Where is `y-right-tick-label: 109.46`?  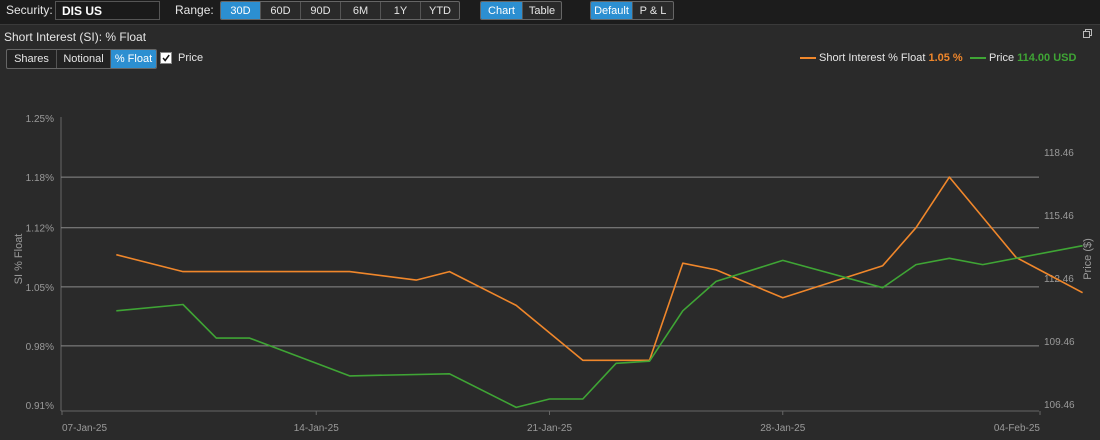 y-right-tick-label: 109.46 is located at coordinates (1059, 342).